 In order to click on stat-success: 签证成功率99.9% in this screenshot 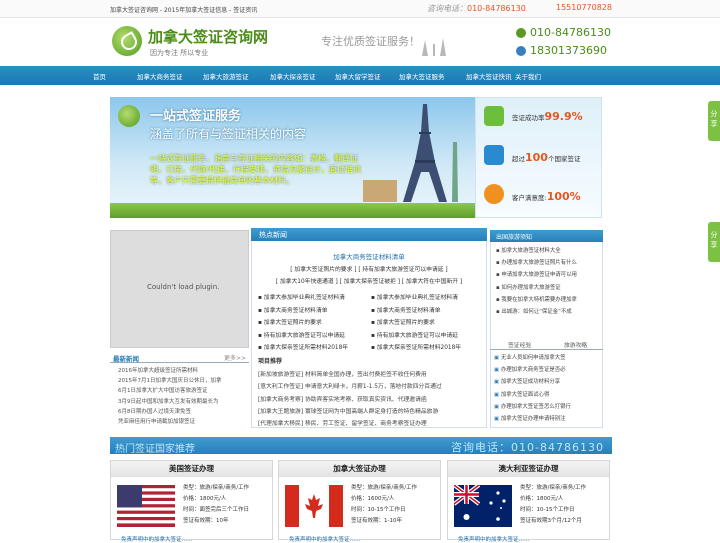, I will do `click(547, 116)`.